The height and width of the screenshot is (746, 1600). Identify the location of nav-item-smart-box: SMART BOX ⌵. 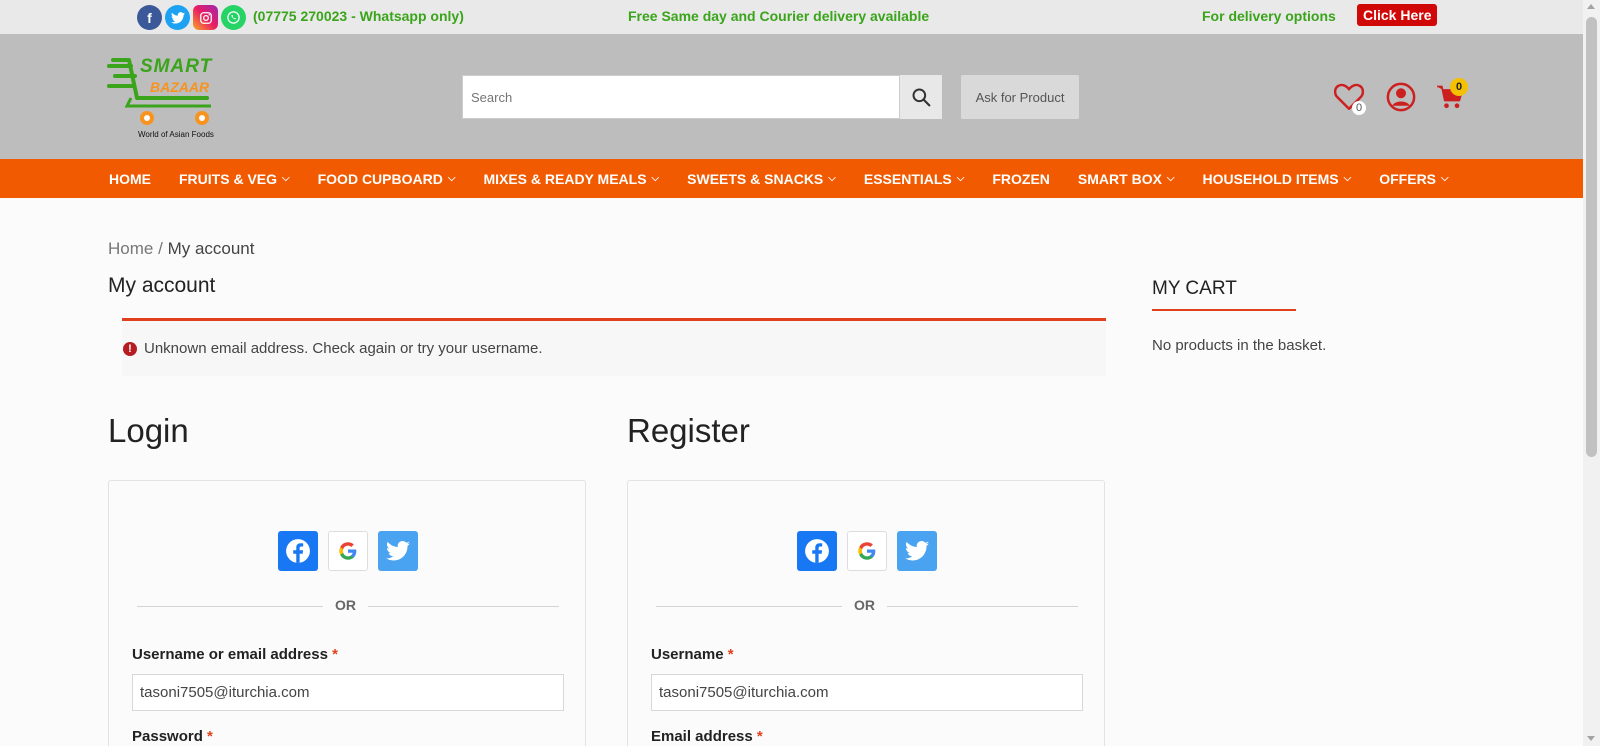
(1126, 179).